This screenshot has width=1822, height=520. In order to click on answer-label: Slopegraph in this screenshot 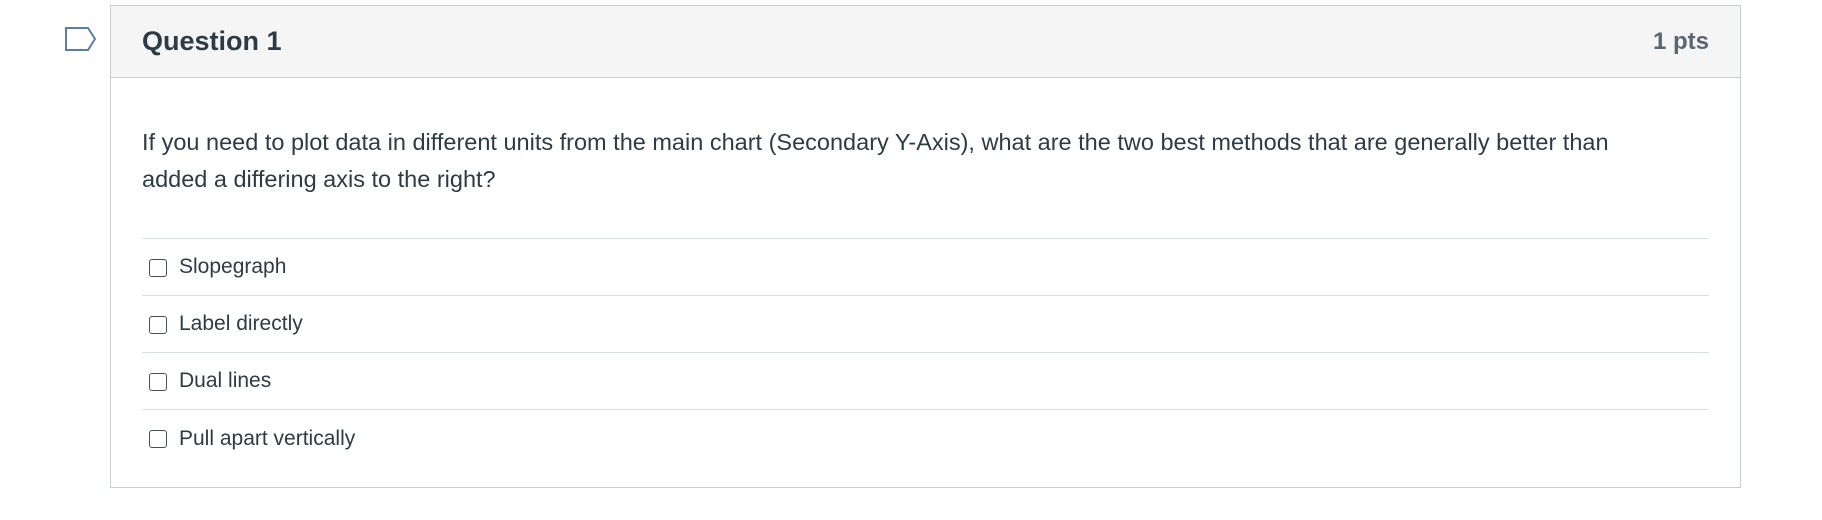, I will do `click(232, 267)`.